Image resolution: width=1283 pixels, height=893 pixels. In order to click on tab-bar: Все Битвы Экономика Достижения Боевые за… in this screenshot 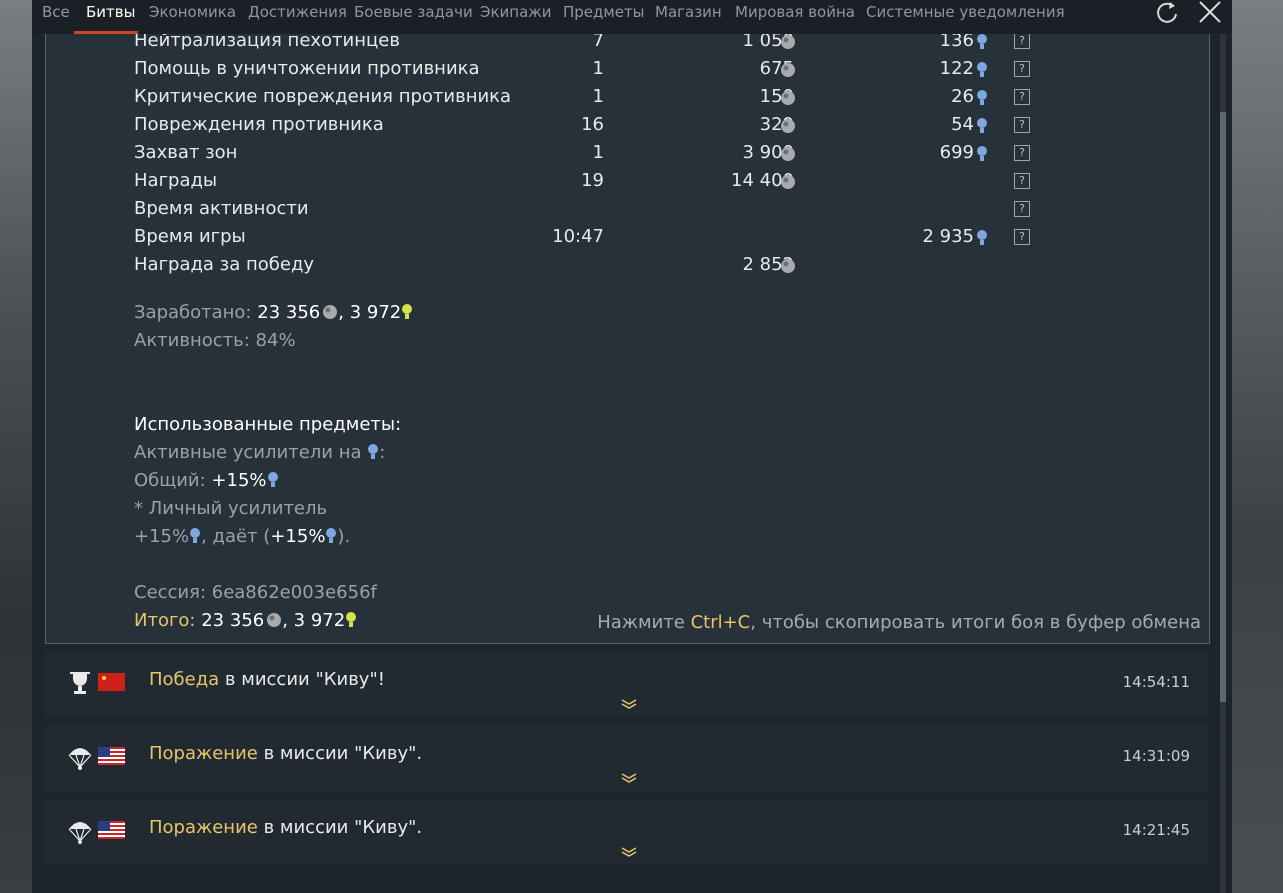, I will do `click(632, 17)`.